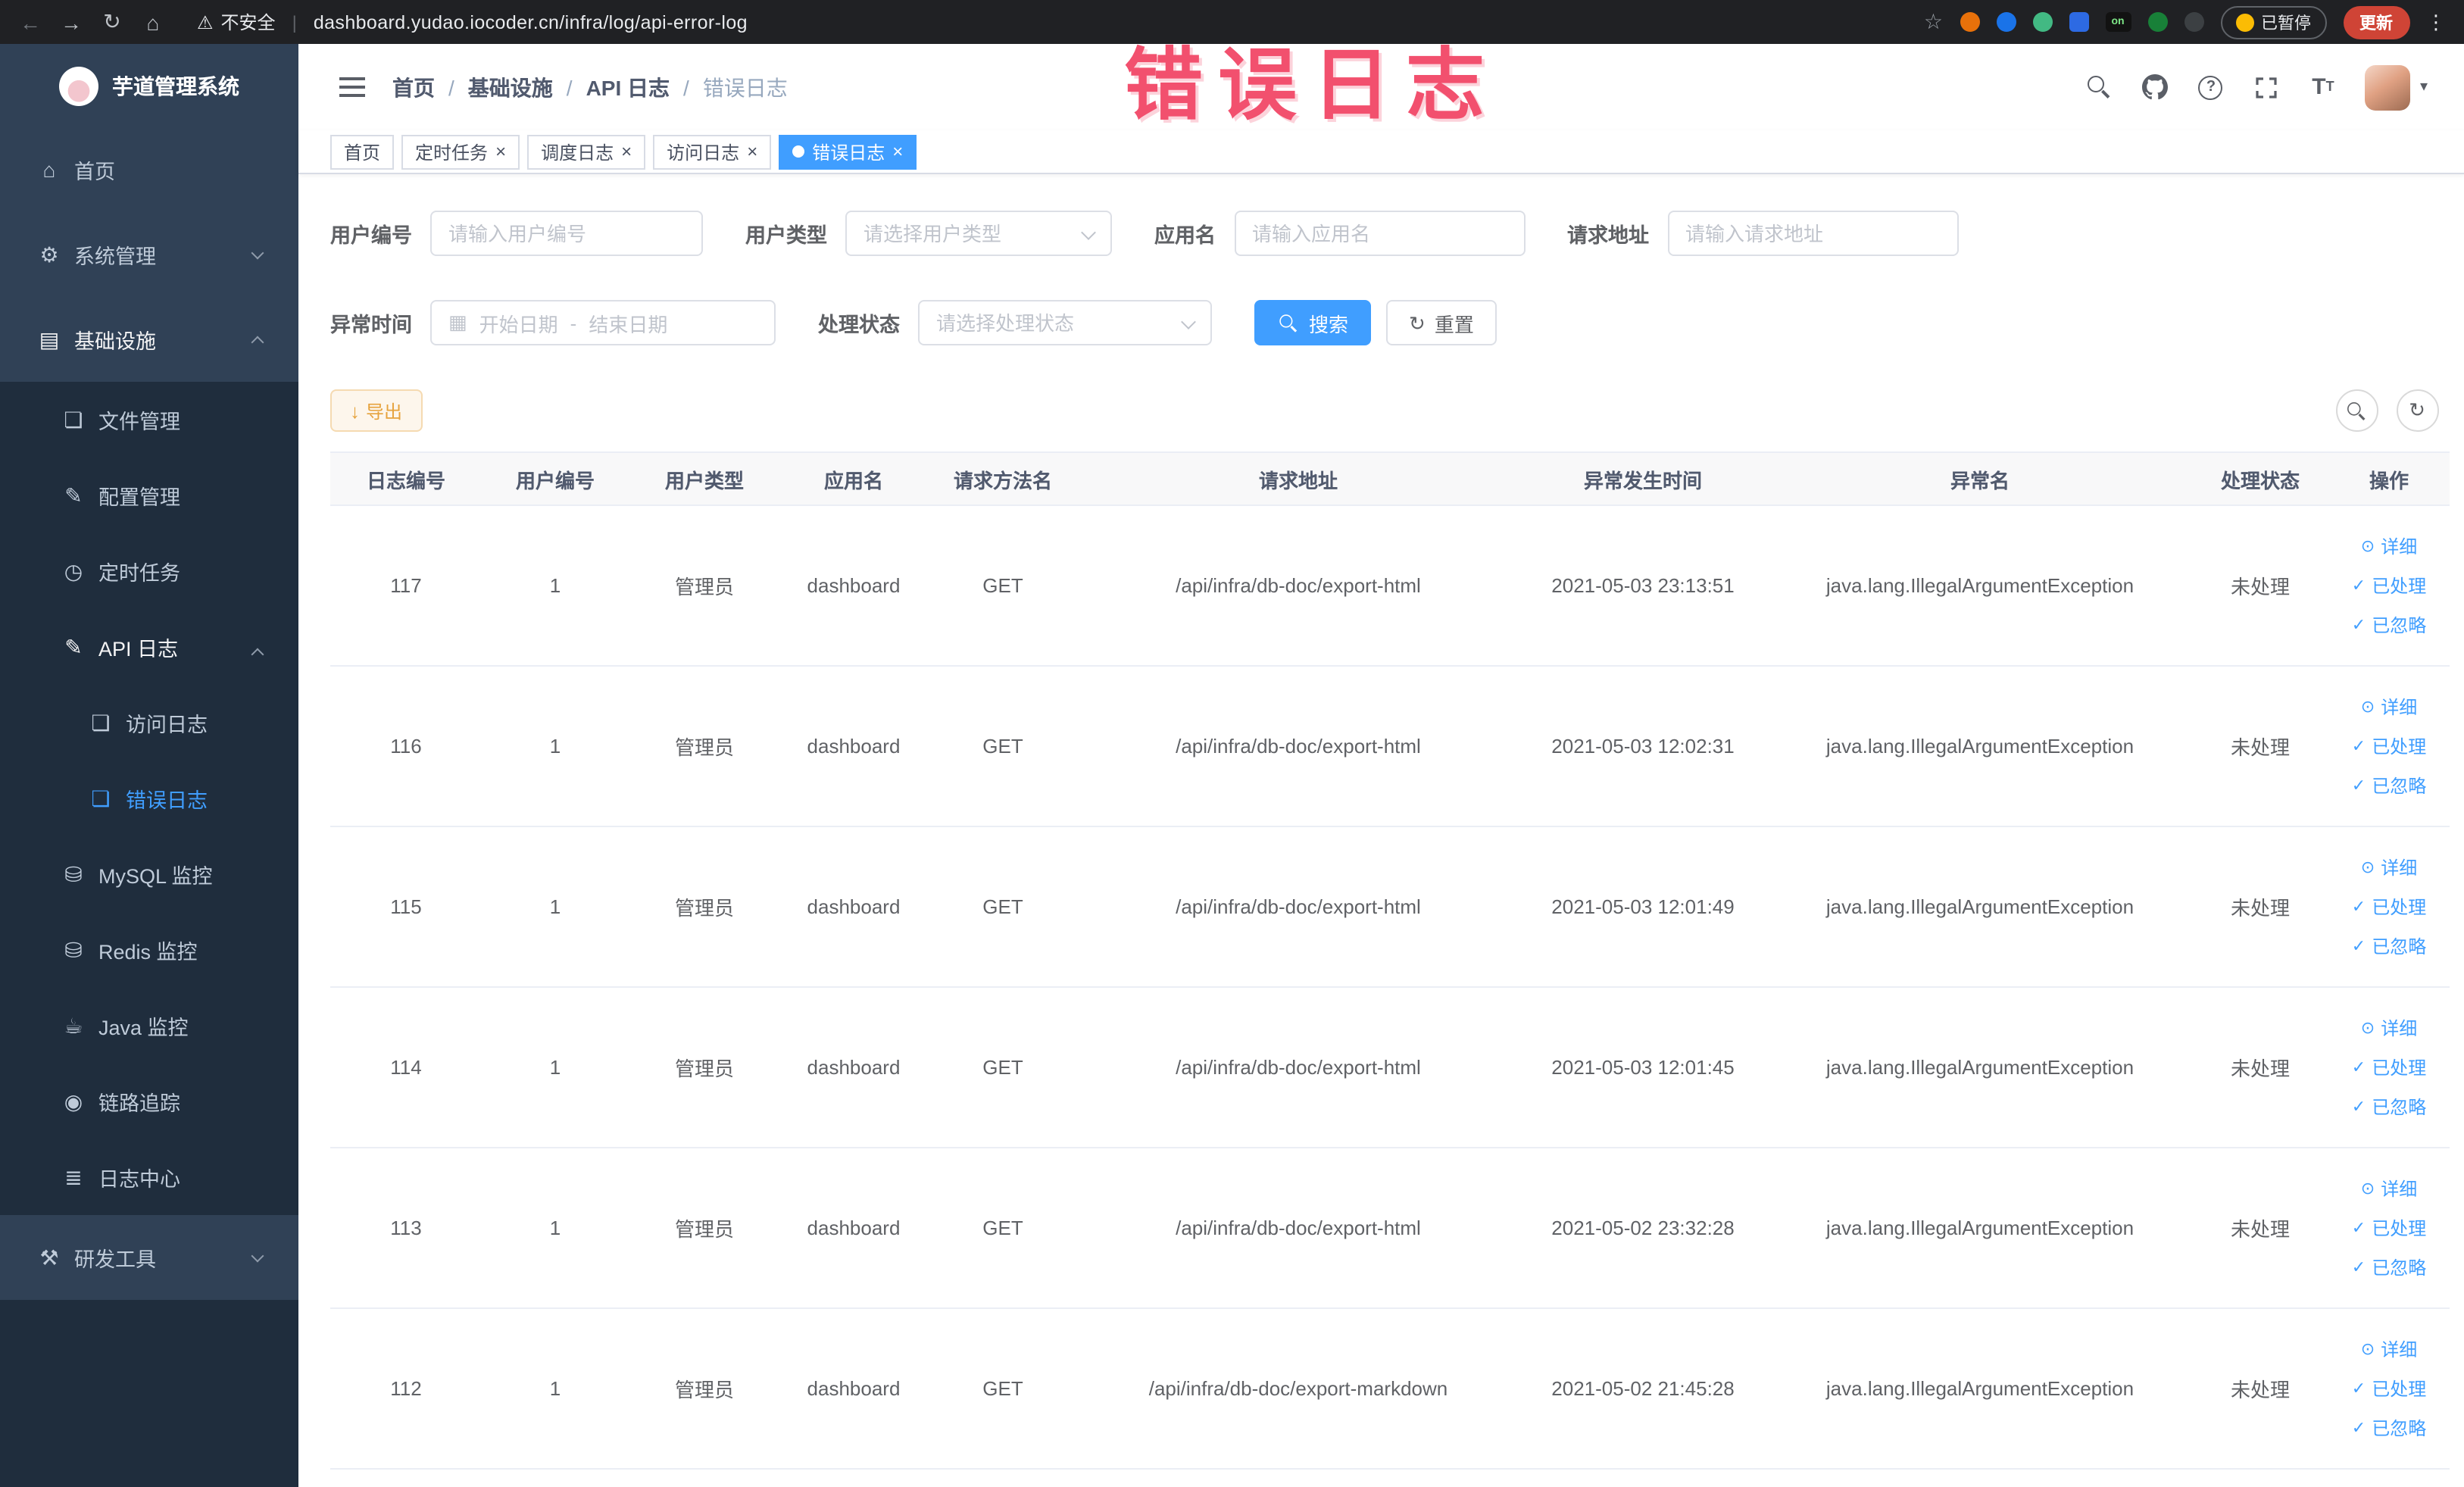 This screenshot has width=2464, height=1487. What do you see at coordinates (149, 1257) in the screenshot?
I see `sidebar-item-dev-tools: ⚒ 研发工具` at bounding box center [149, 1257].